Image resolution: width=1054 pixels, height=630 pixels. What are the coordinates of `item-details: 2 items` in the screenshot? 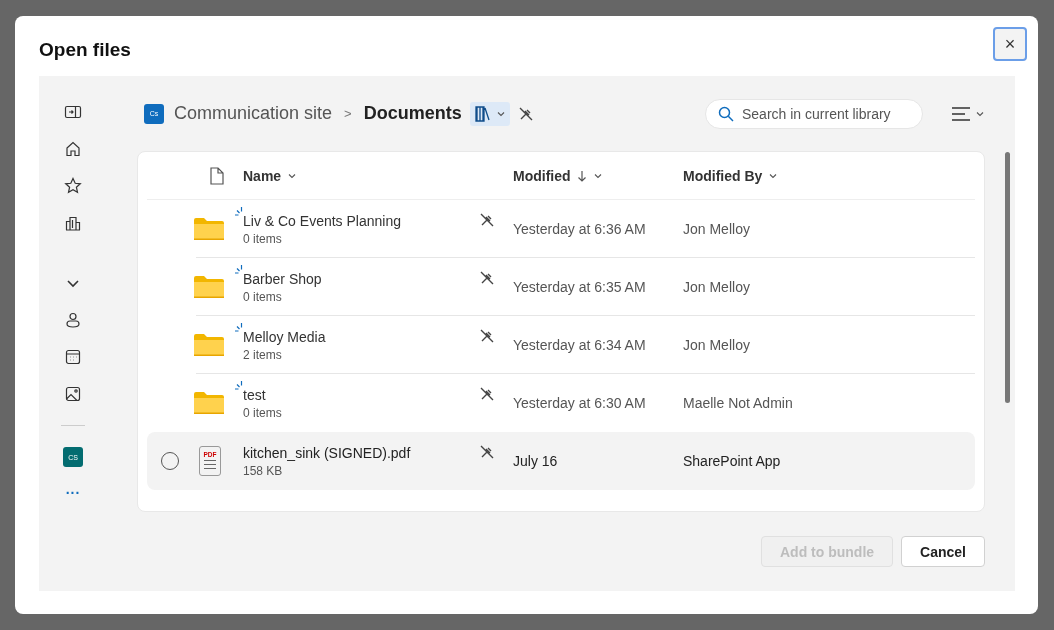 It's located at (263, 354).